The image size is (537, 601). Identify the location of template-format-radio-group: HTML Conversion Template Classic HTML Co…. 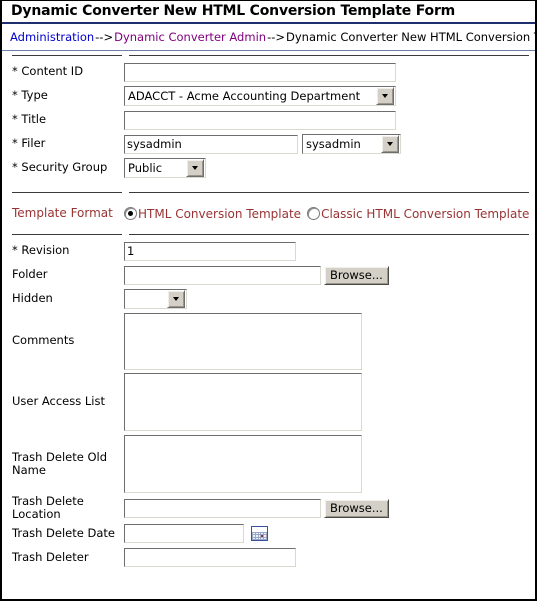
(329, 214).